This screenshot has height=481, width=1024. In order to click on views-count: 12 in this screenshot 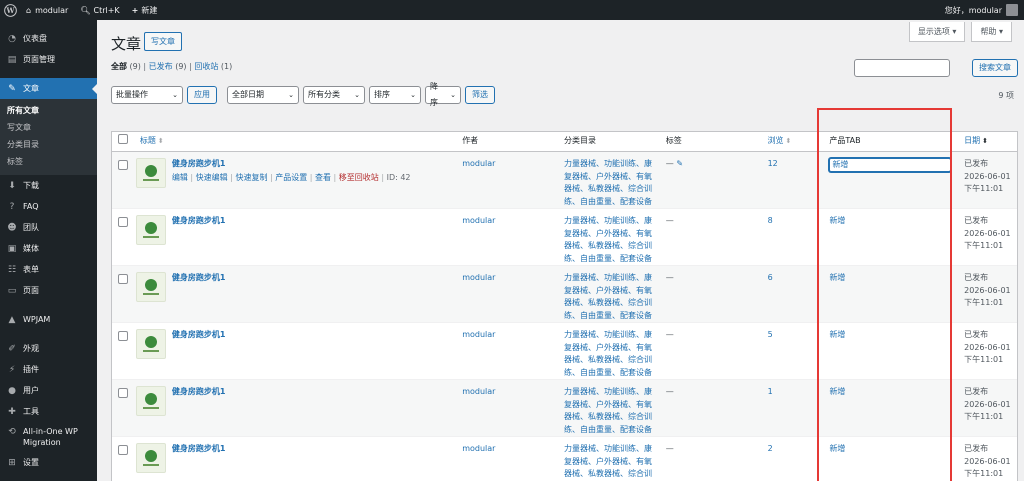, I will do `click(773, 163)`.